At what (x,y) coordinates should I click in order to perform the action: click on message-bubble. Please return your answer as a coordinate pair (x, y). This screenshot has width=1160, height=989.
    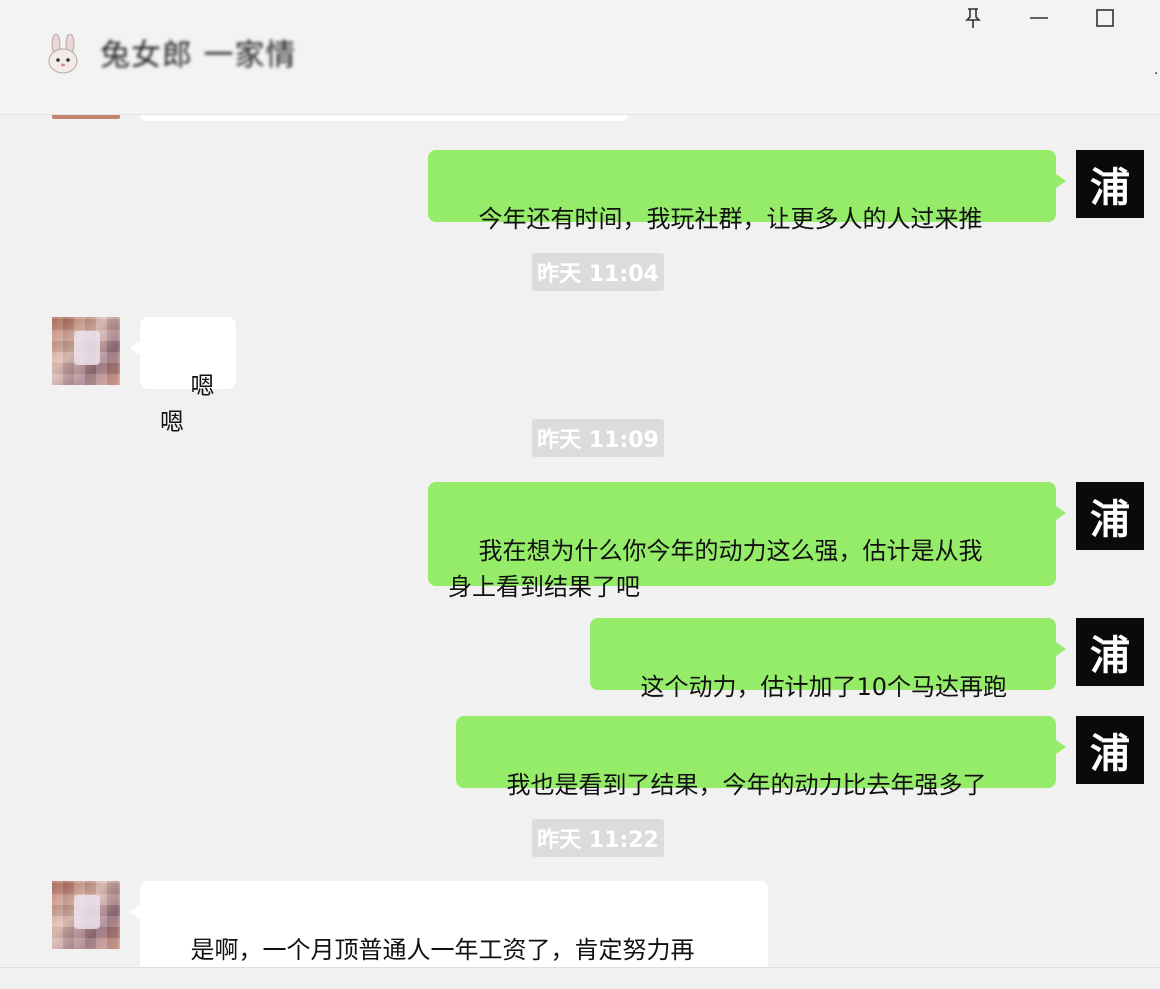
    Looking at the image, I should click on (384, 118).